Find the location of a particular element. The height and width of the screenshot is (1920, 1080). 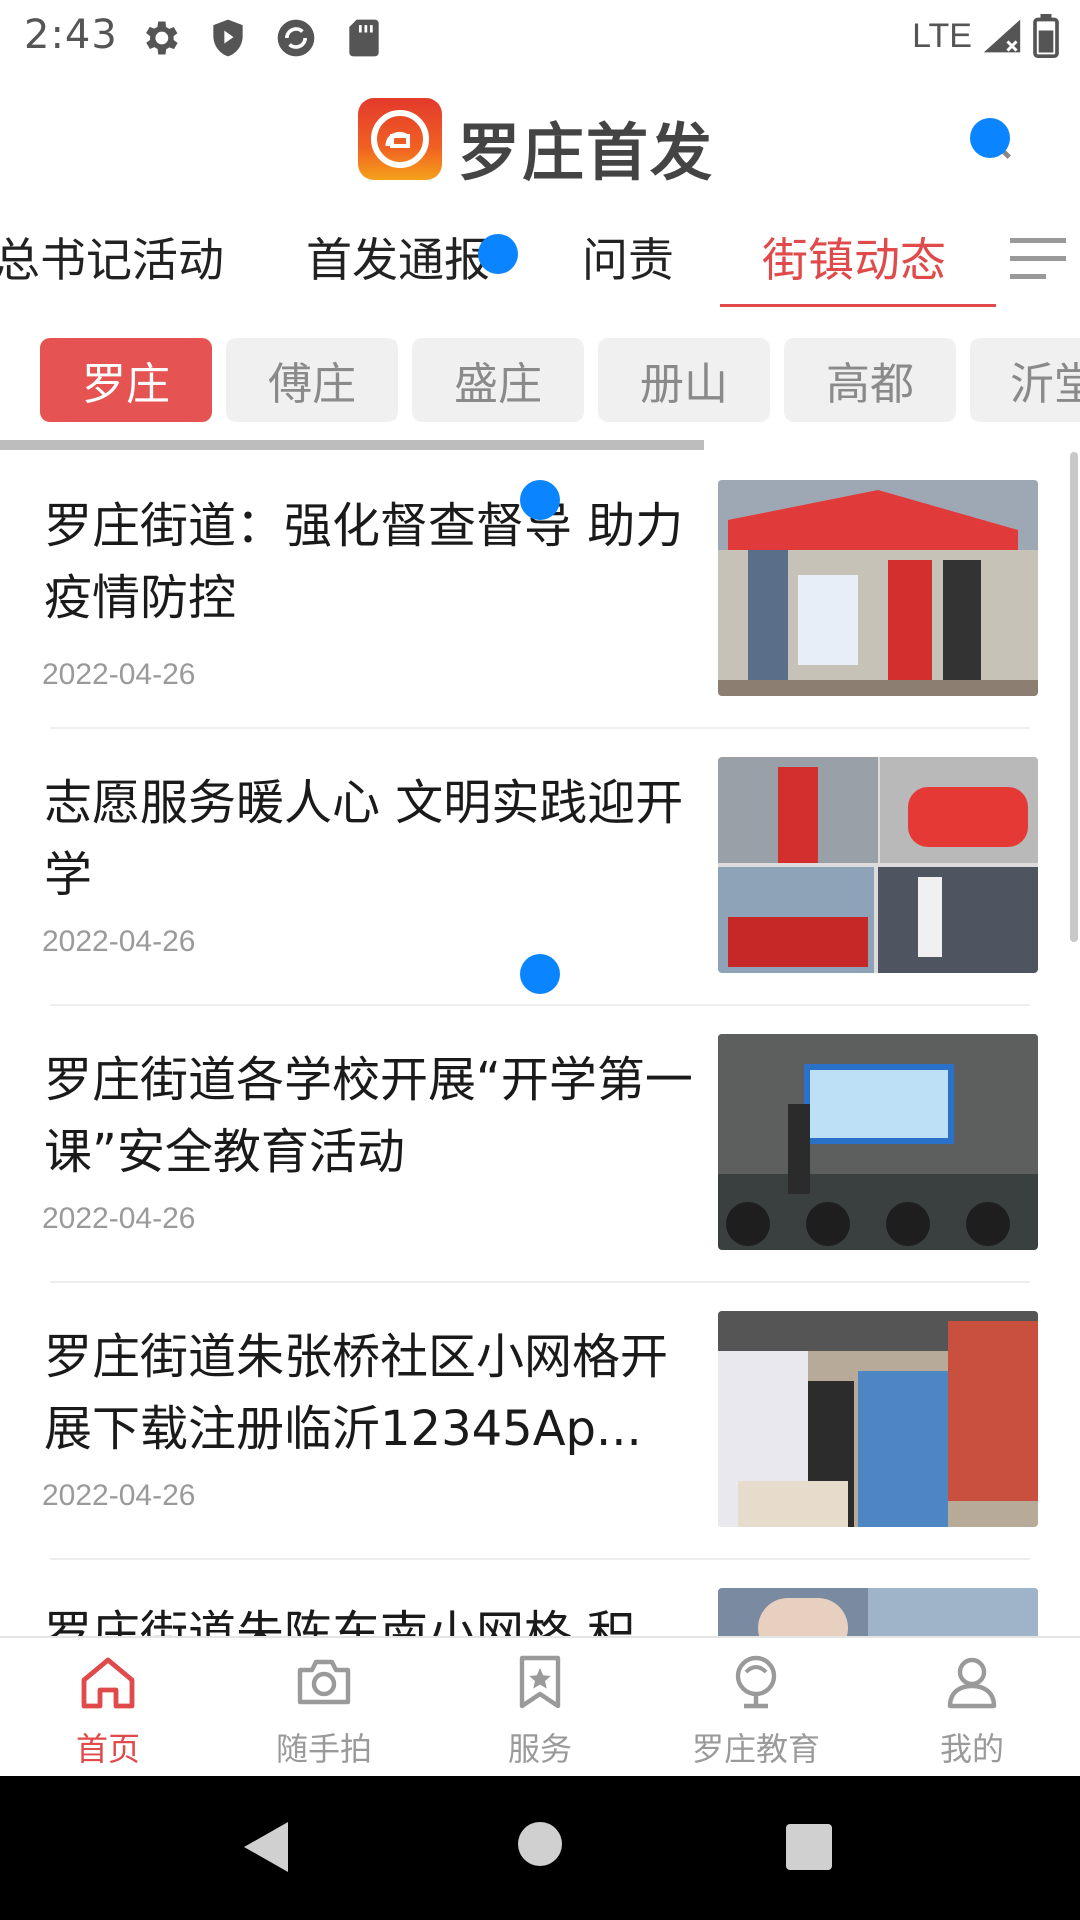

chip-ceshan: 册山 is located at coordinates (684, 380).